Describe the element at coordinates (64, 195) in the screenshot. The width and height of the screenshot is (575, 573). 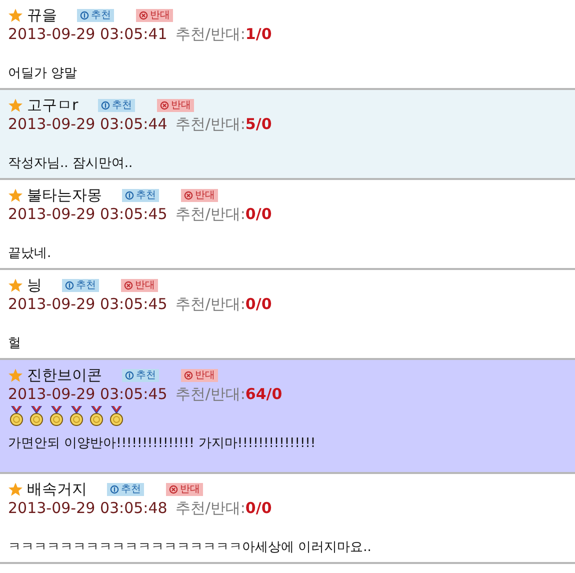
I see `author-name: 불타는자몽` at that location.